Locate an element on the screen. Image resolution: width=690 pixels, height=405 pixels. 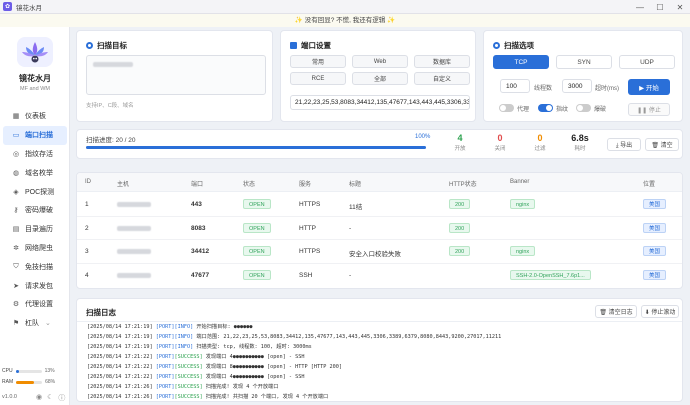
globe-icon: ◍ is located at coordinates (16, 173).